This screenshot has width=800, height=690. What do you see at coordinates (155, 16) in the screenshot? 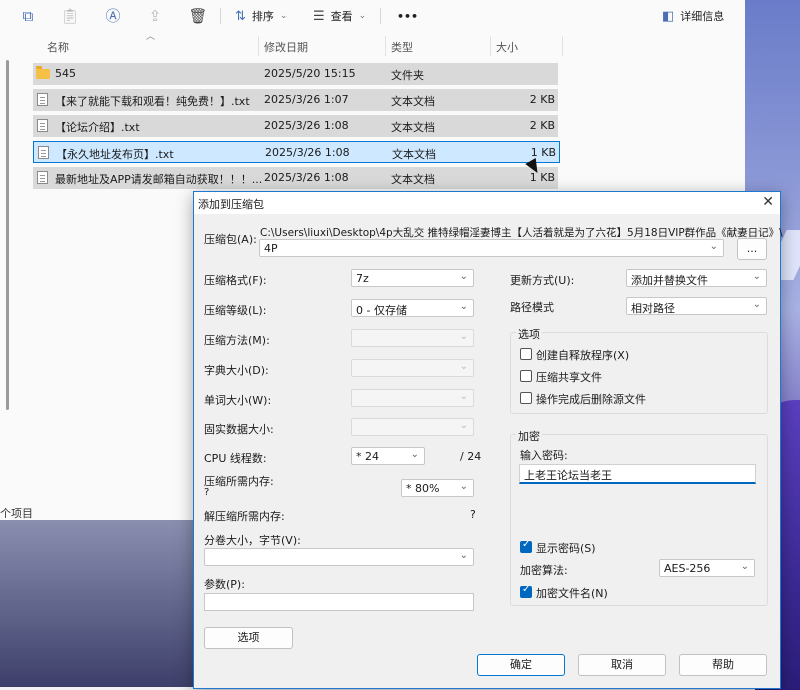
I see `share-icon: ⇪` at bounding box center [155, 16].